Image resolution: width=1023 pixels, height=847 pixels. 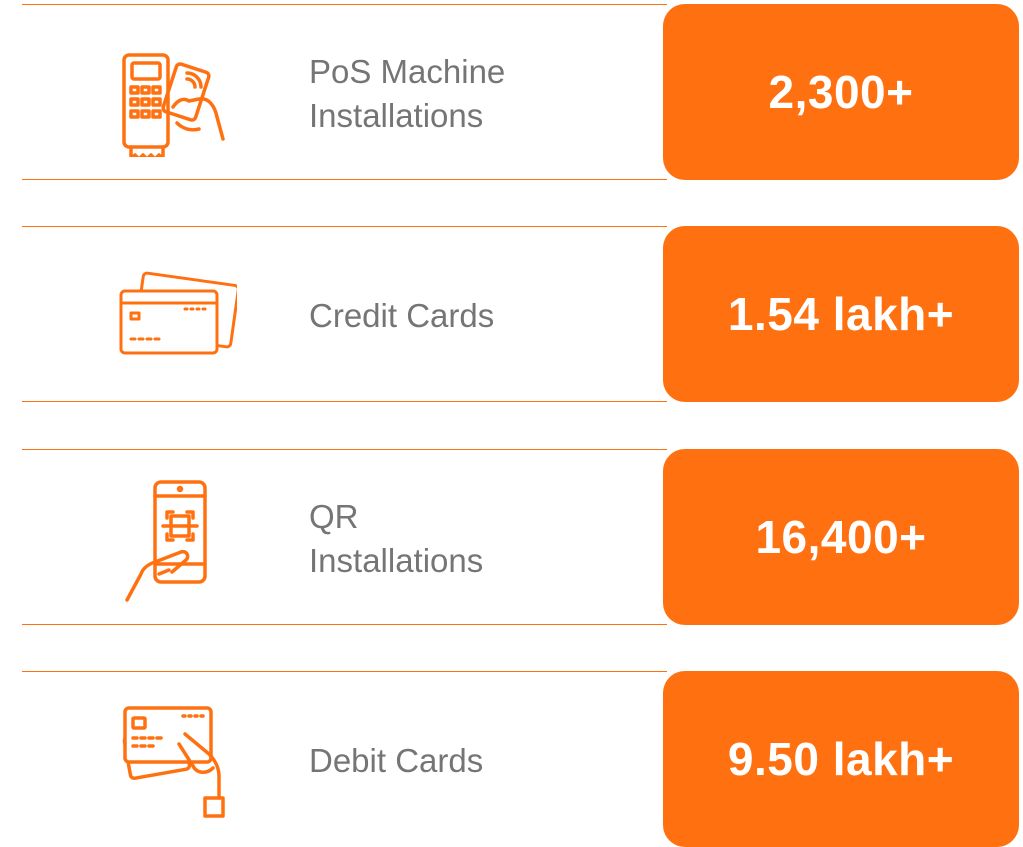 What do you see at coordinates (172, 94) in the screenshot?
I see `pos-machine-icon` at bounding box center [172, 94].